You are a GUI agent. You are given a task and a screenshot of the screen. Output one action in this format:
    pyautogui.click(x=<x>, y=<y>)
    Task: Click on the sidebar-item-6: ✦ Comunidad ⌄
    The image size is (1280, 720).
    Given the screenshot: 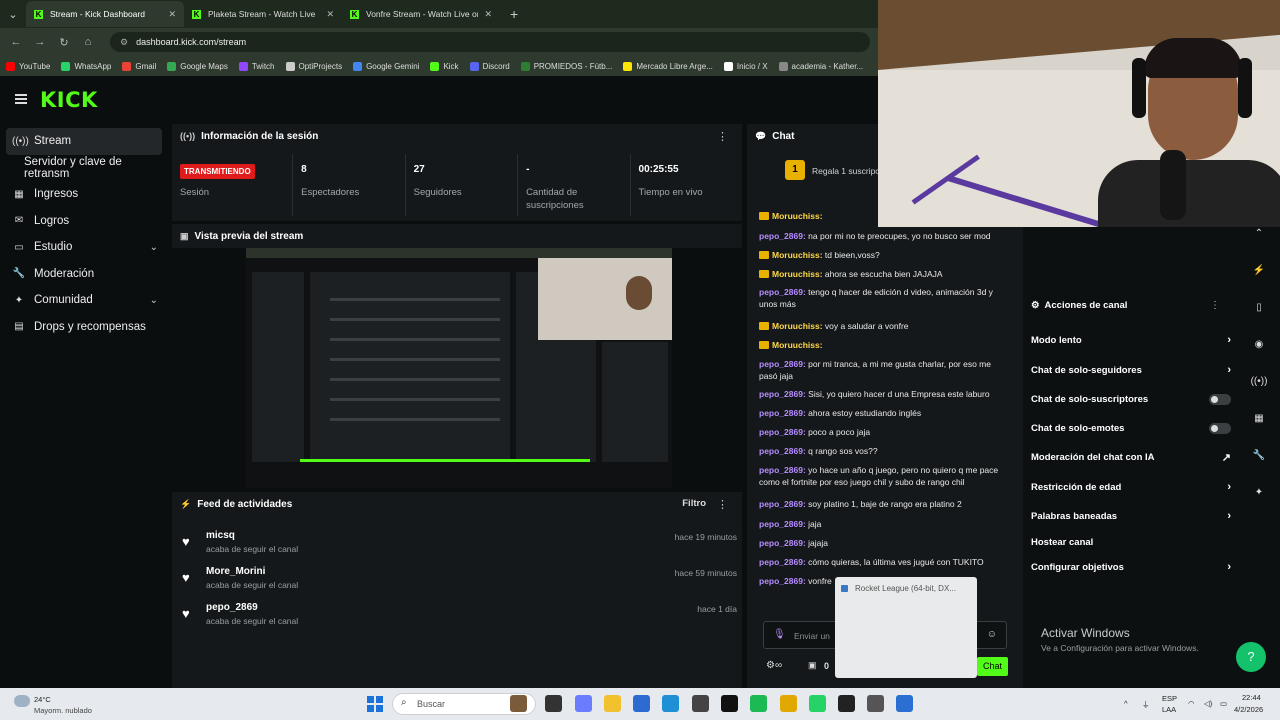 What is the action you would take?
    pyautogui.click(x=84, y=300)
    